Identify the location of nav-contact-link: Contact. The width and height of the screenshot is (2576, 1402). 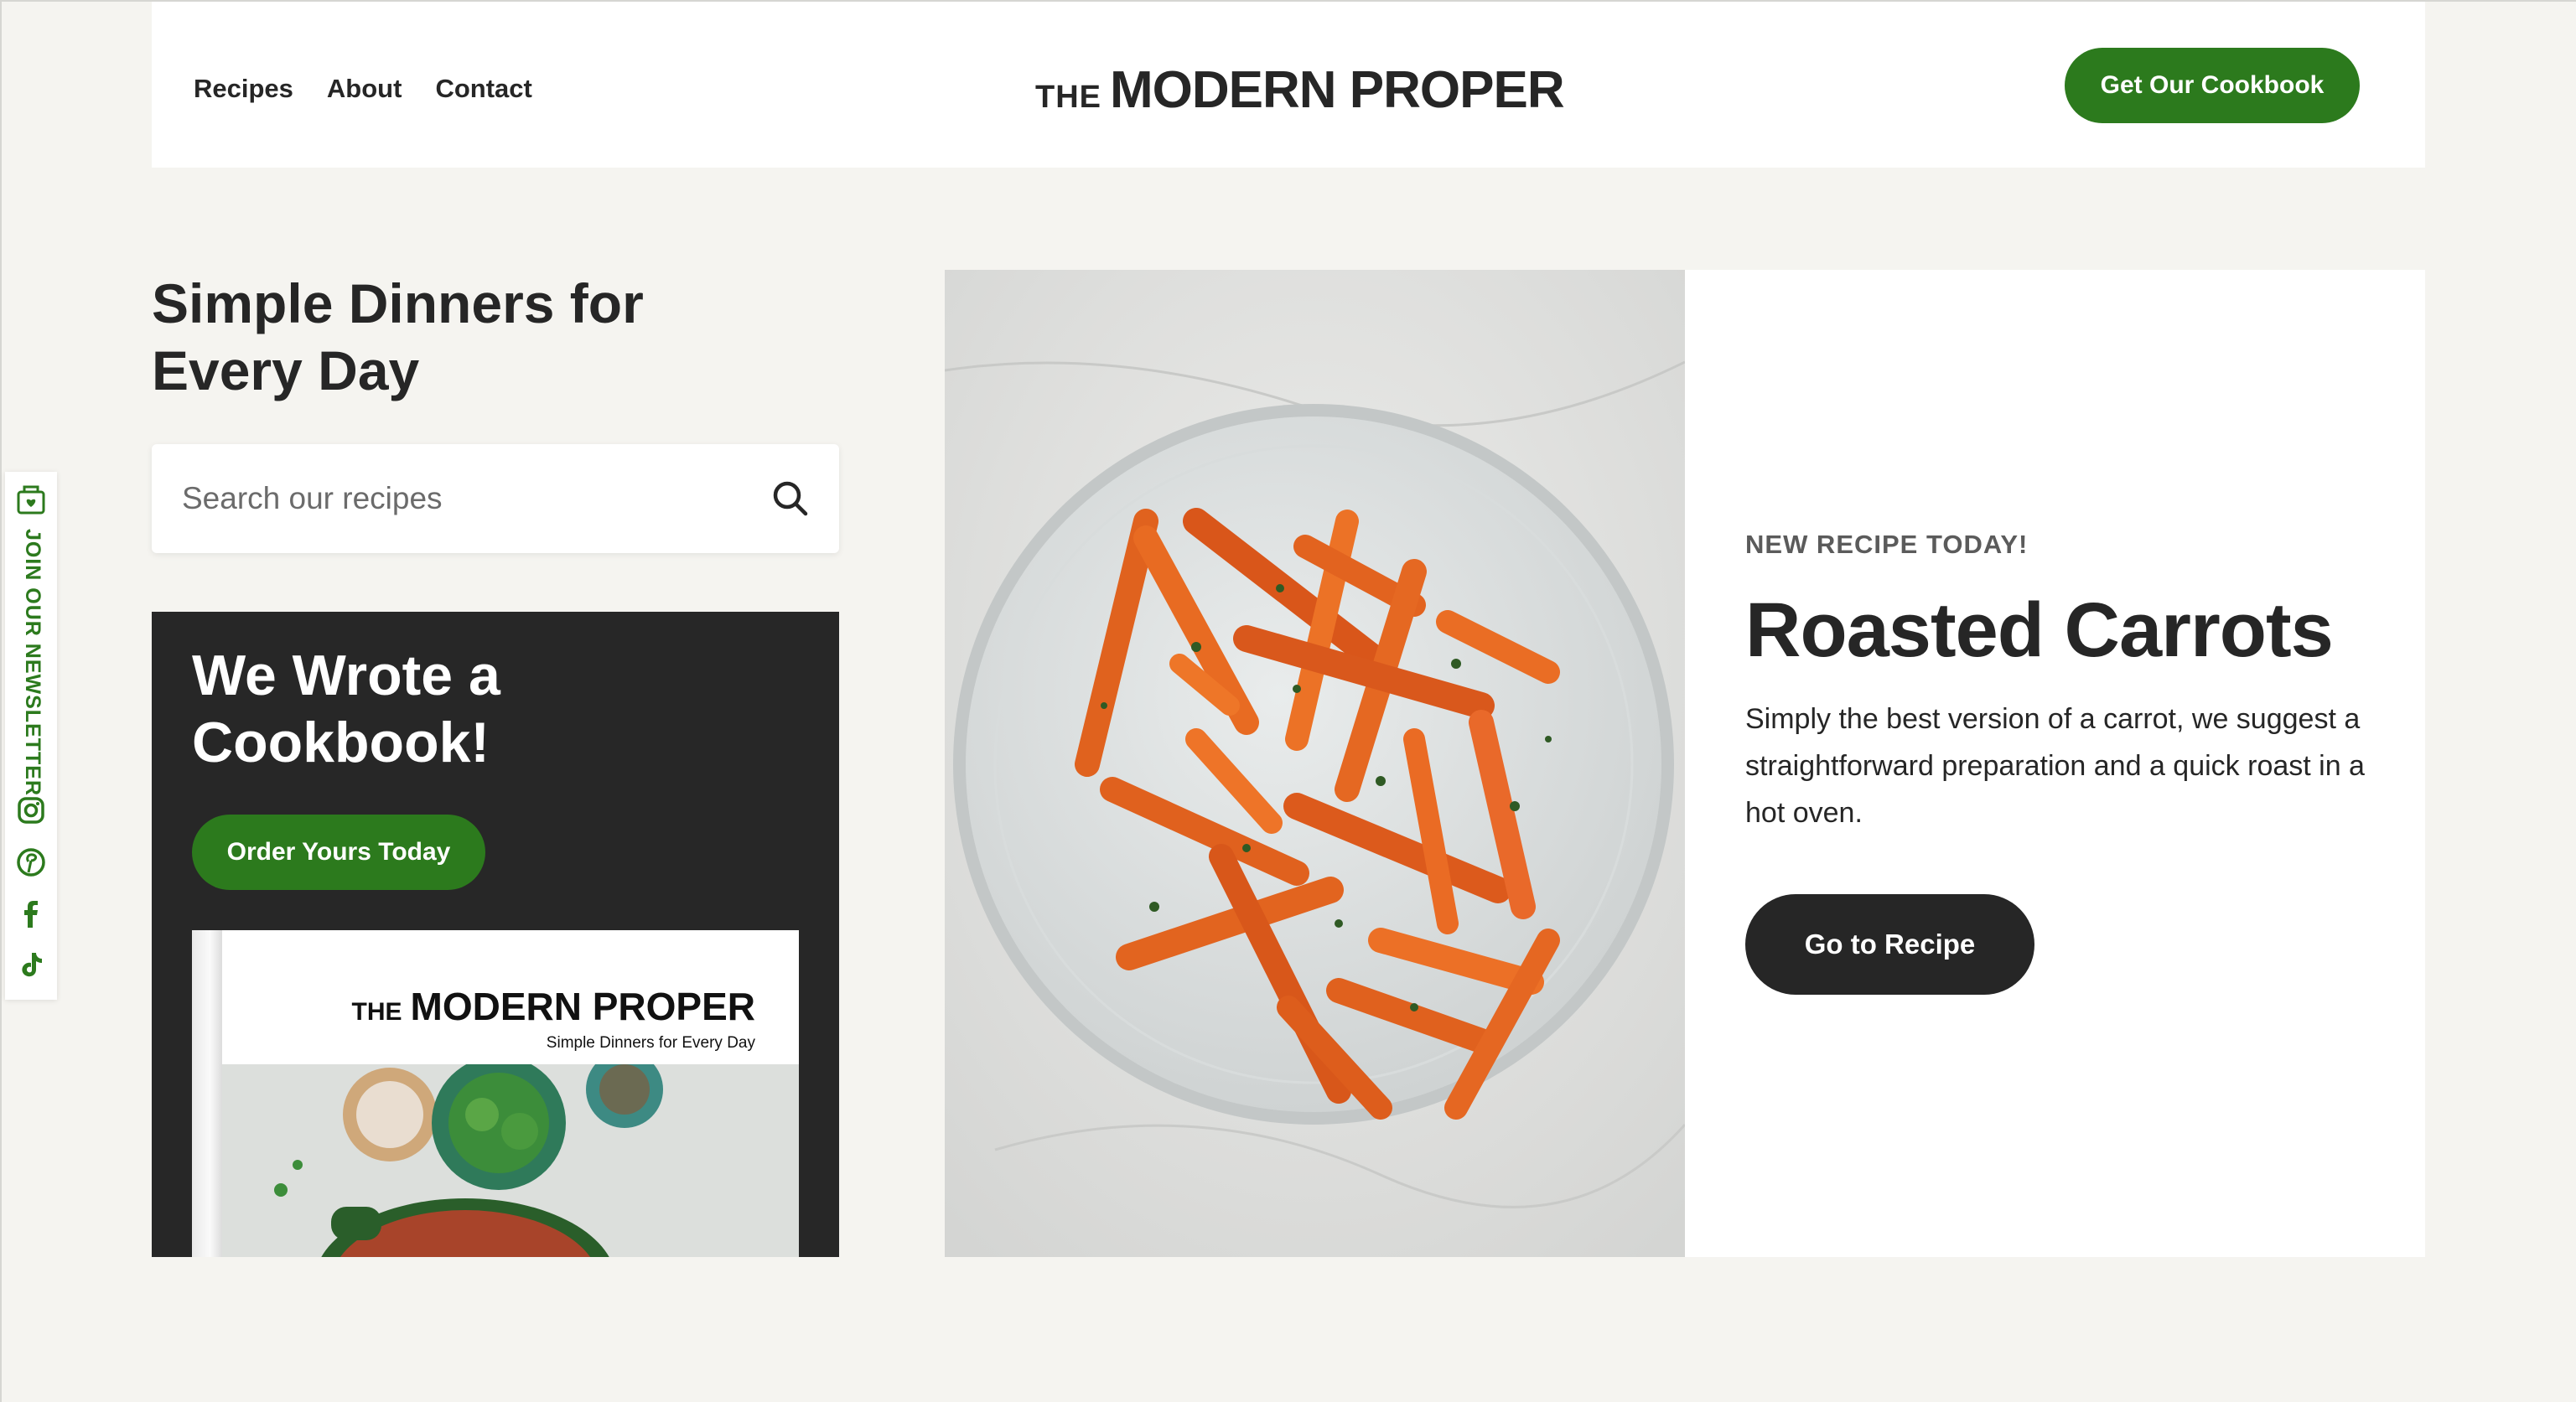
(483, 89).